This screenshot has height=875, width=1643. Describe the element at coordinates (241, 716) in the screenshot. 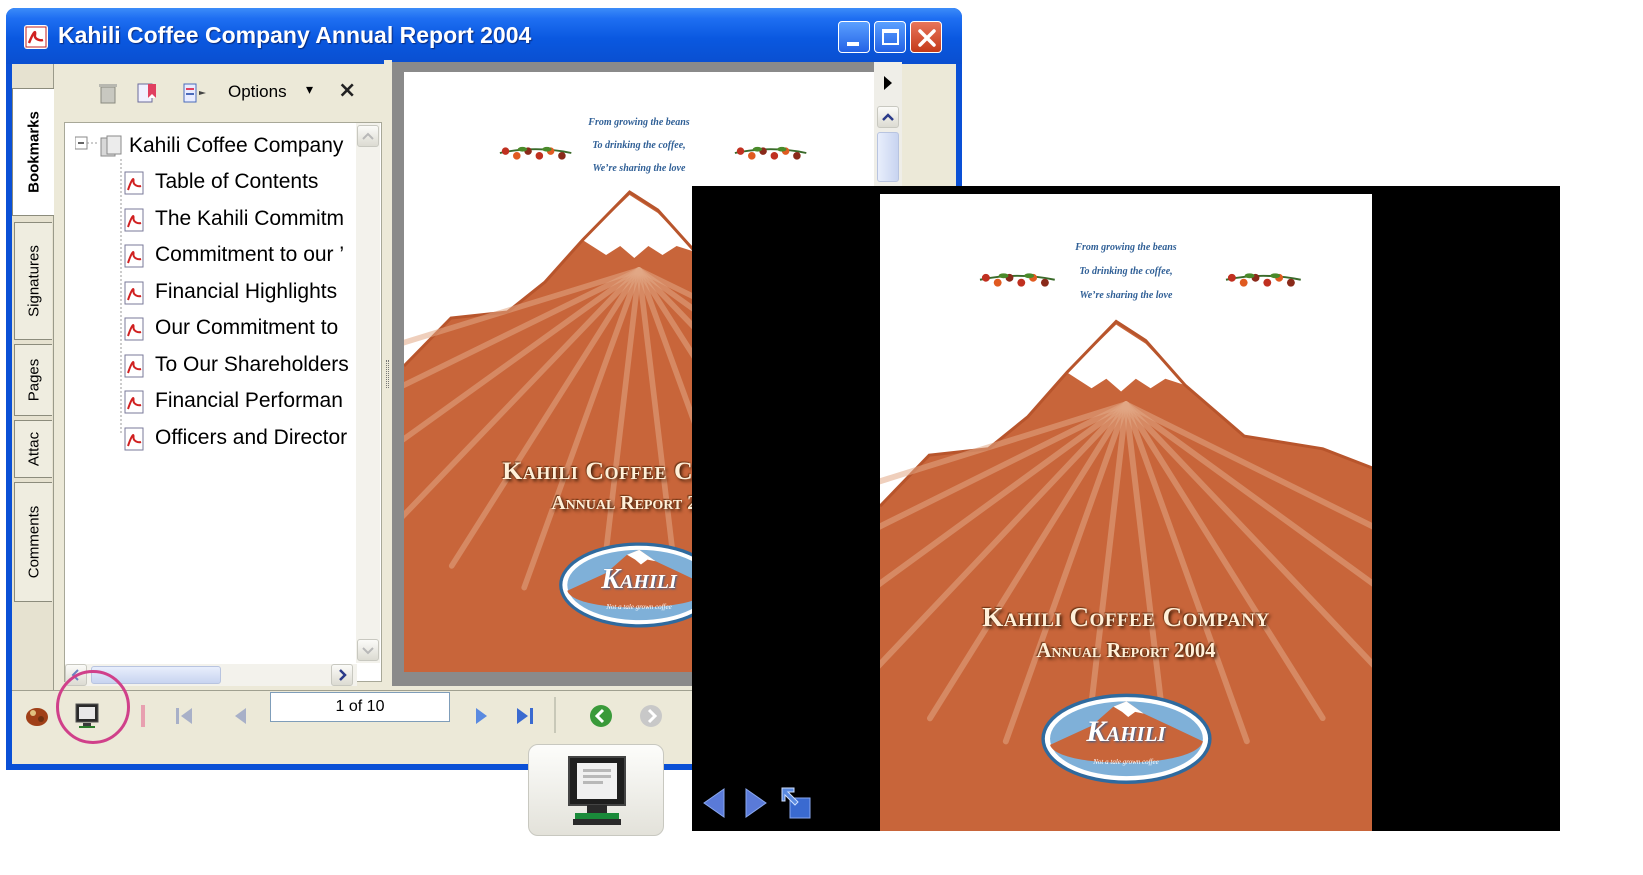

I see `previous-page-icon` at that location.